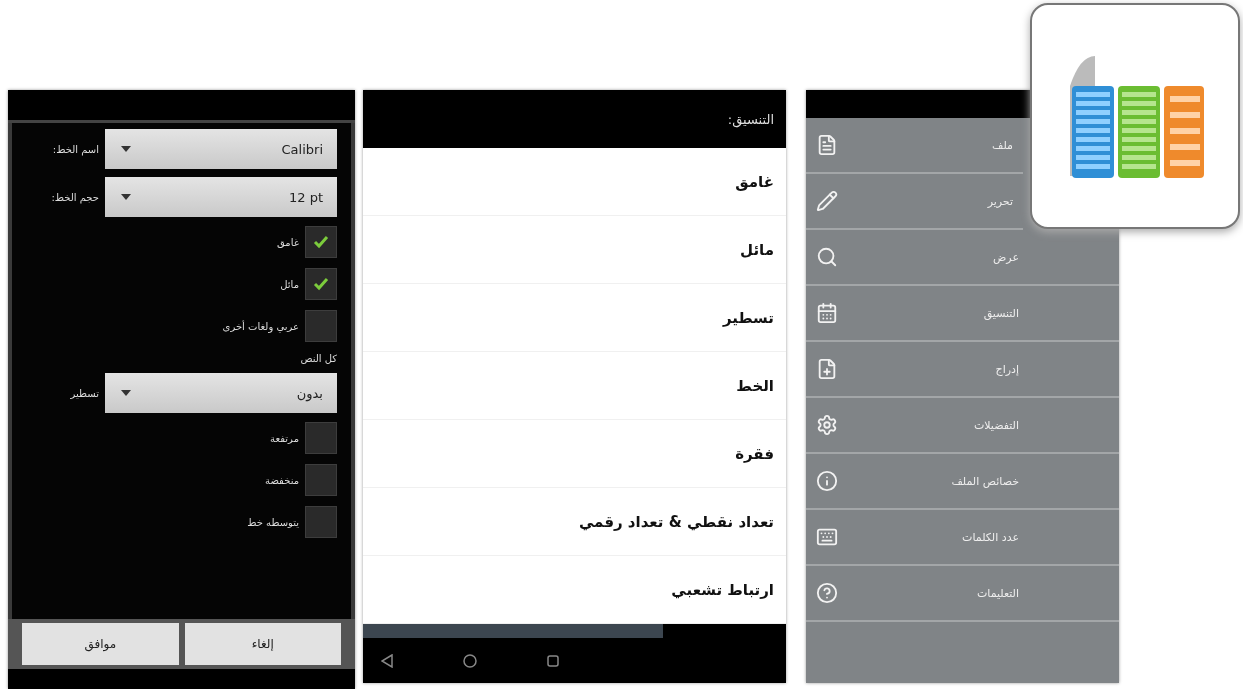 This screenshot has width=1243, height=689. Describe the element at coordinates (827, 313) in the screenshot. I see `calendar-icon` at that location.